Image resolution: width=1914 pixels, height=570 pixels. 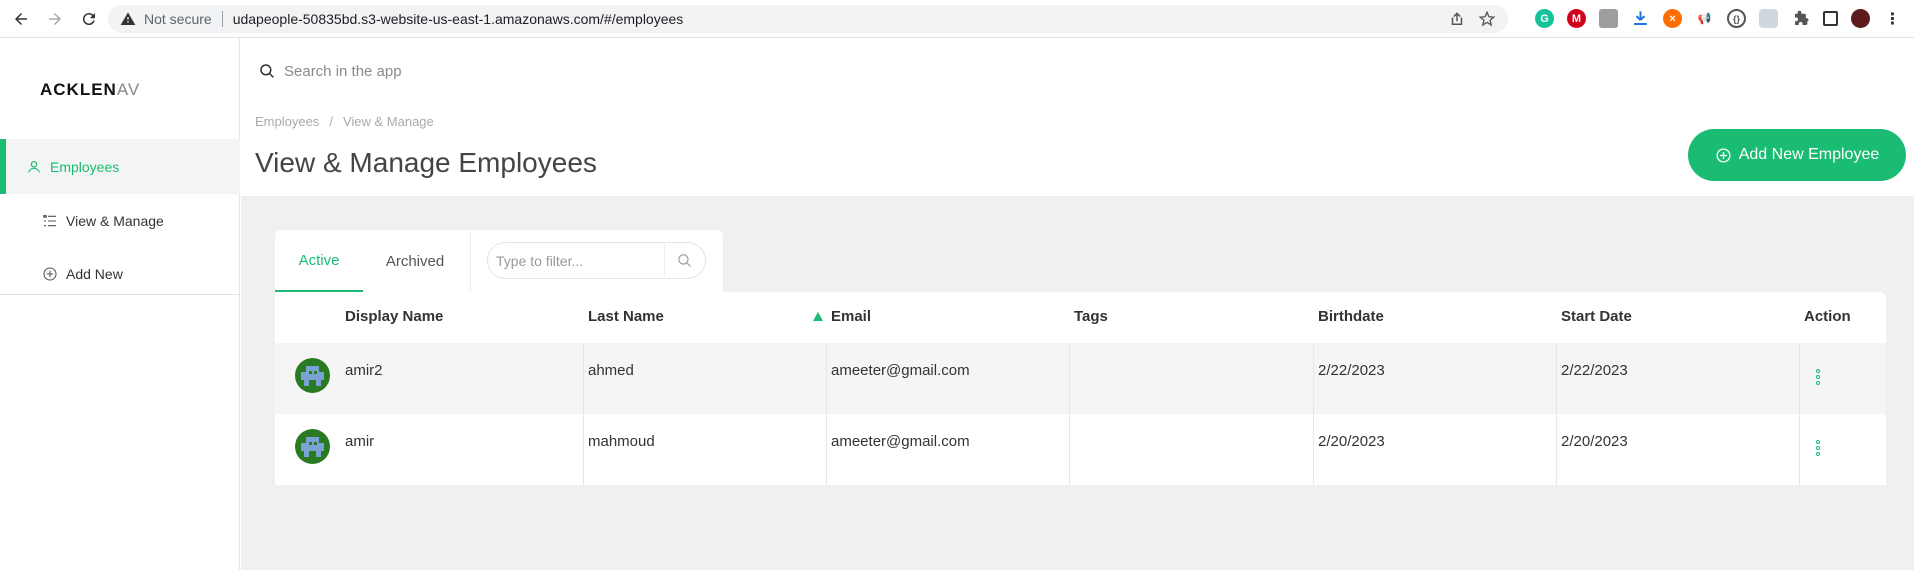 What do you see at coordinates (1596, 316) in the screenshot?
I see `column-header-start-date: Start Date` at bounding box center [1596, 316].